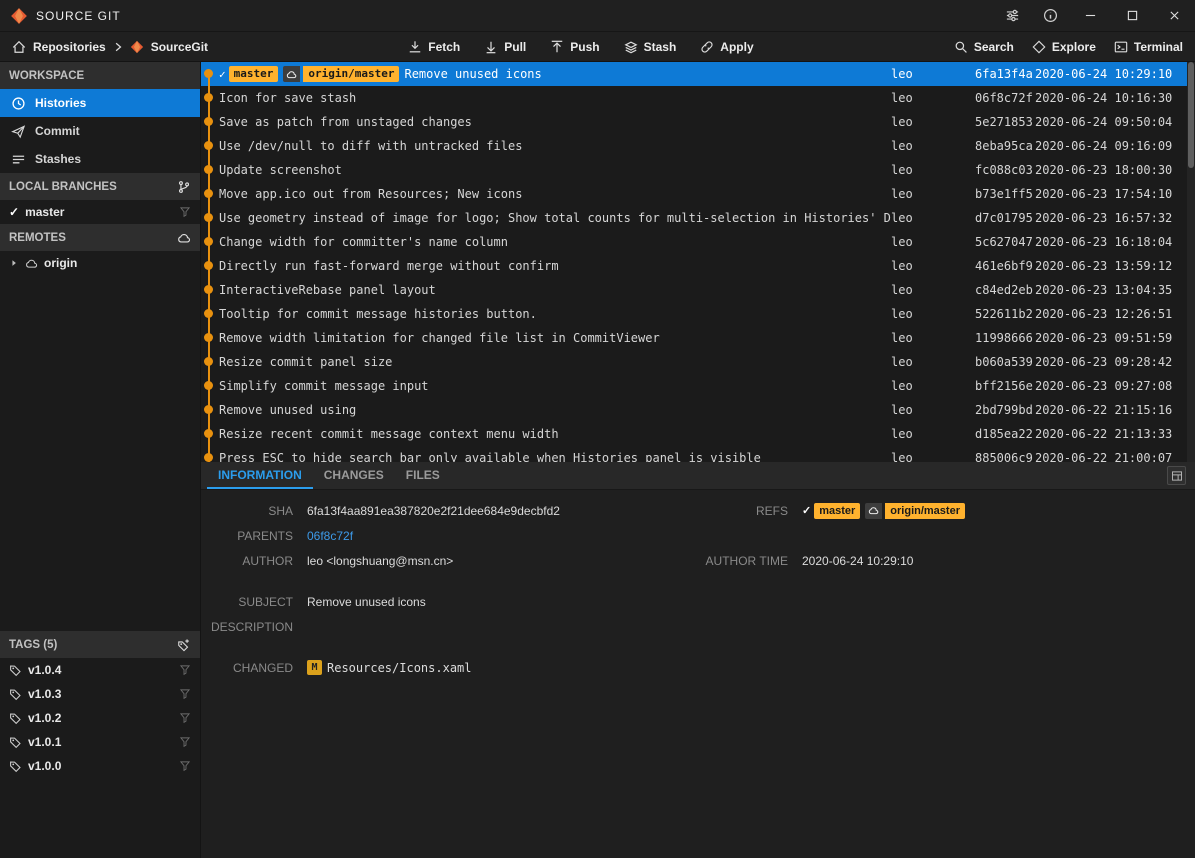  I want to click on sidebar-item-tag: v1.0.4, so click(100, 670).